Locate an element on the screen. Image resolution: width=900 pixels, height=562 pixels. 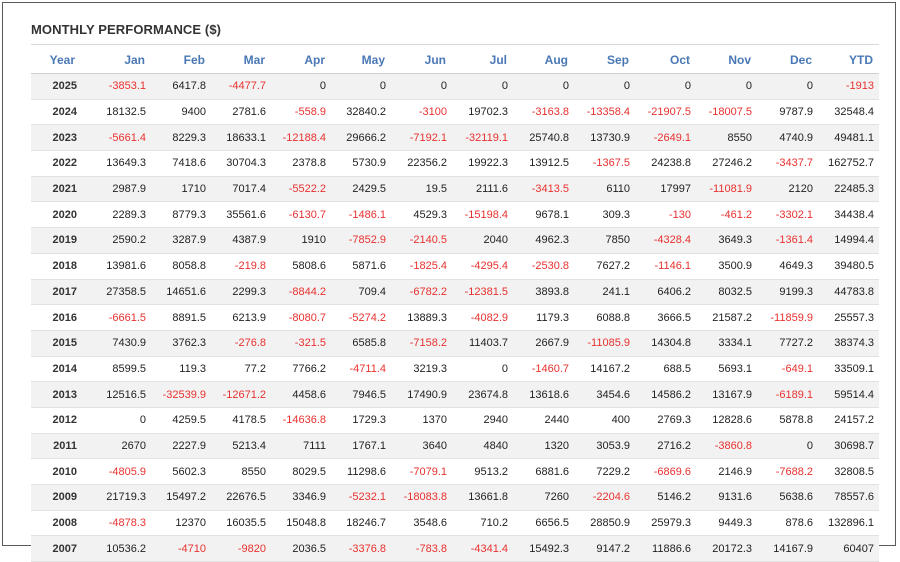
month-value-cell: -2204.6 is located at coordinates (604, 497).